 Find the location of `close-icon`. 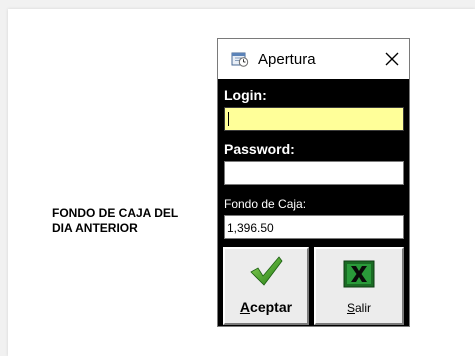

close-icon is located at coordinates (392, 59).